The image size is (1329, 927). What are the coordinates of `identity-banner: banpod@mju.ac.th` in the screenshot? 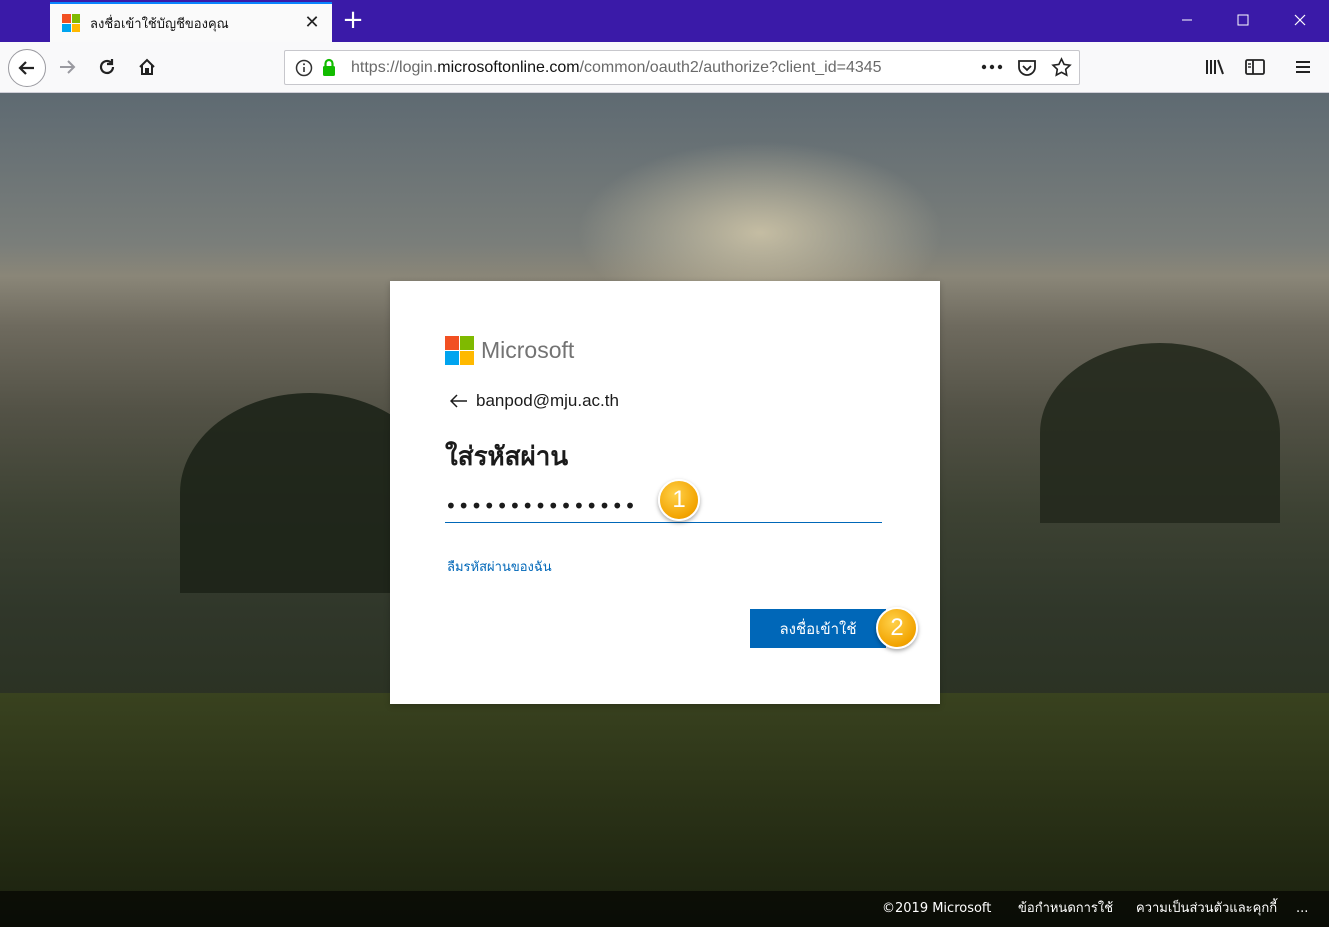 It's located at (534, 401).